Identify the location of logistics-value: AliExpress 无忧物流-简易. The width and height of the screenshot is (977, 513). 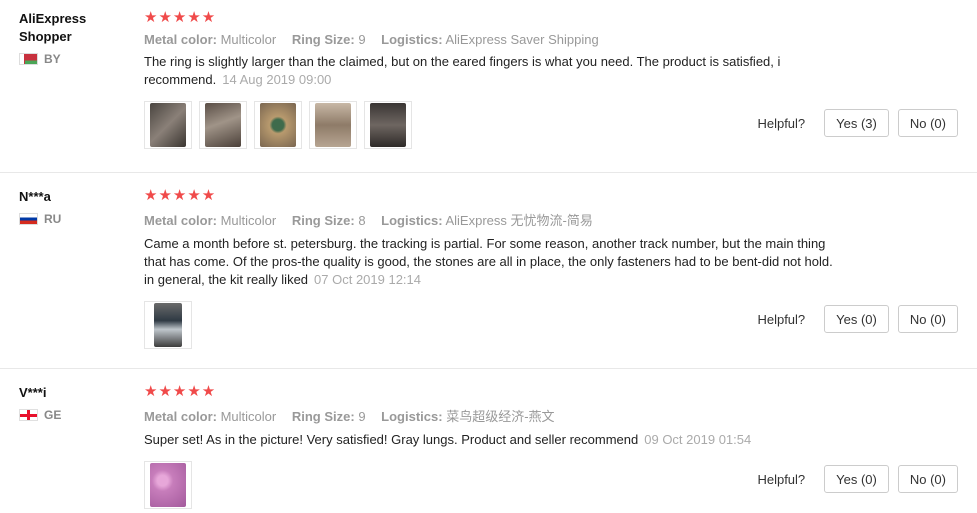
(519, 220).